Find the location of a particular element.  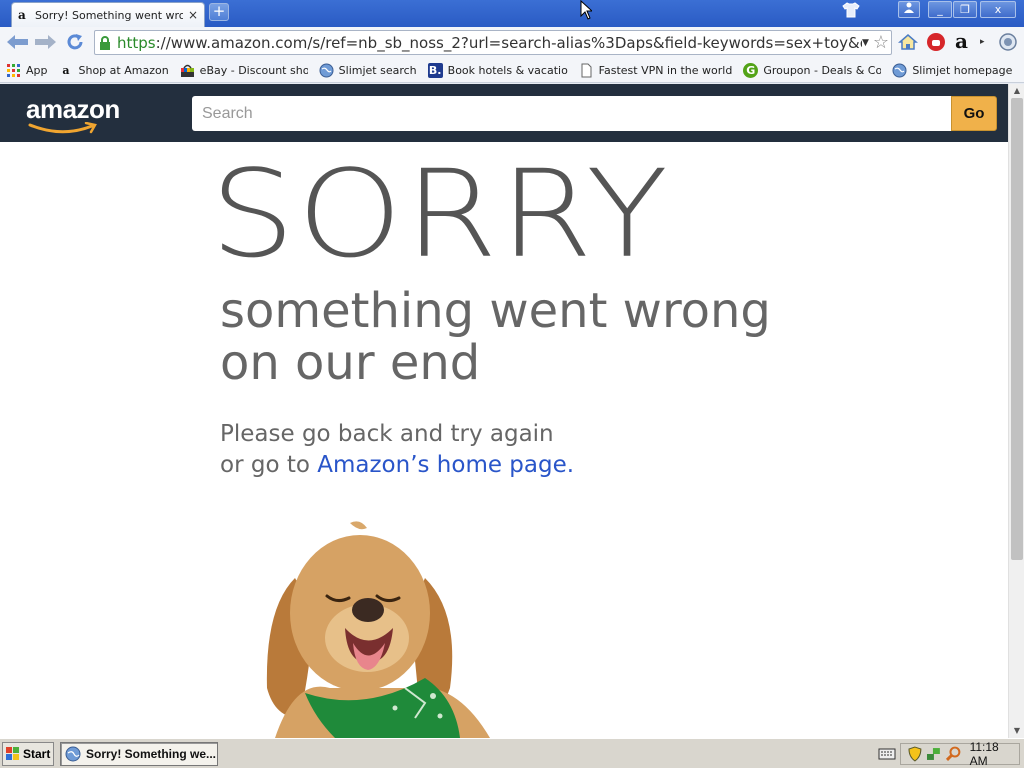

groupon-icon: G is located at coordinates (751, 70).